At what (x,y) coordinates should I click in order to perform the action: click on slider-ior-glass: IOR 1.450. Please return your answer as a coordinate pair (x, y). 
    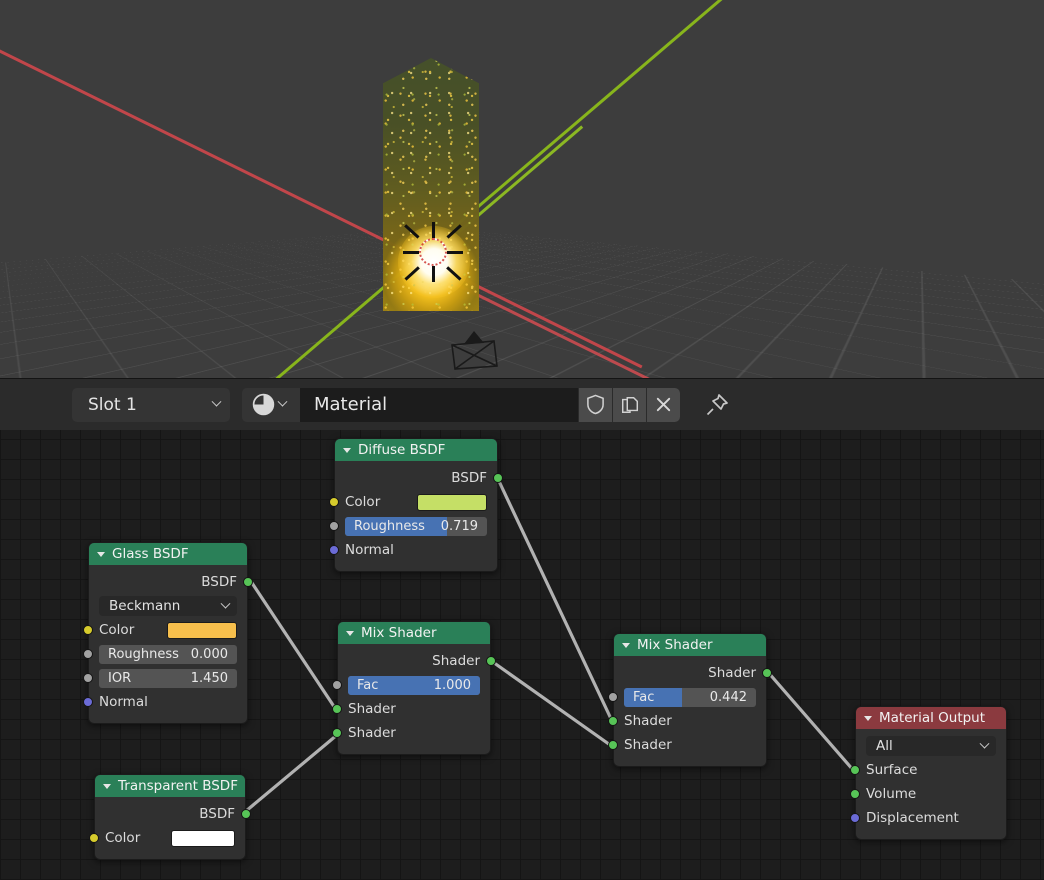
    Looking at the image, I should click on (168, 678).